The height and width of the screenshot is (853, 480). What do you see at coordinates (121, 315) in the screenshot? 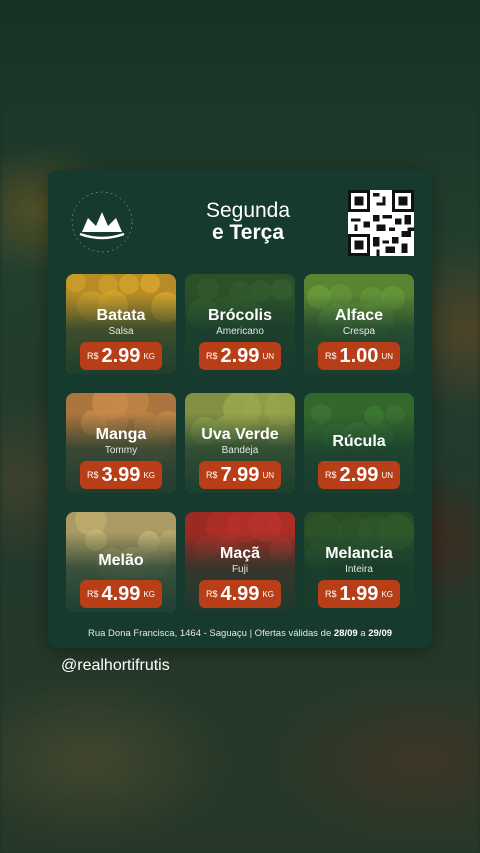
I see `product-name: Batata` at bounding box center [121, 315].